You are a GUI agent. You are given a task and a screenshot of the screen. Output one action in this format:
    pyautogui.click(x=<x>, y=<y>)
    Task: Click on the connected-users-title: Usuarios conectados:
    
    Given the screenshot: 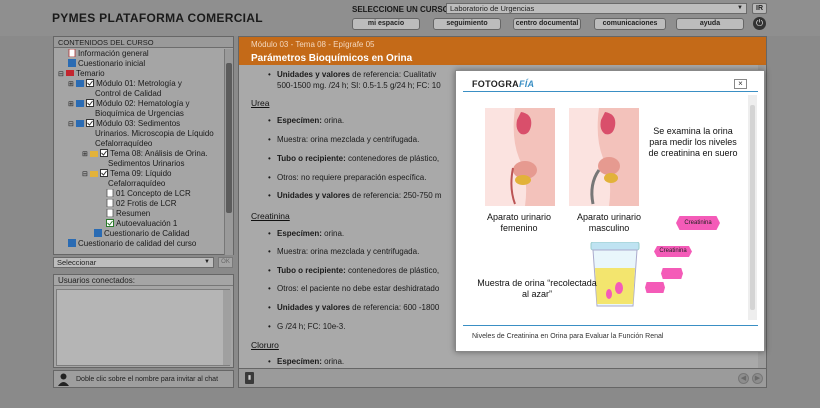 What is the action you would take?
    pyautogui.click(x=143, y=280)
    